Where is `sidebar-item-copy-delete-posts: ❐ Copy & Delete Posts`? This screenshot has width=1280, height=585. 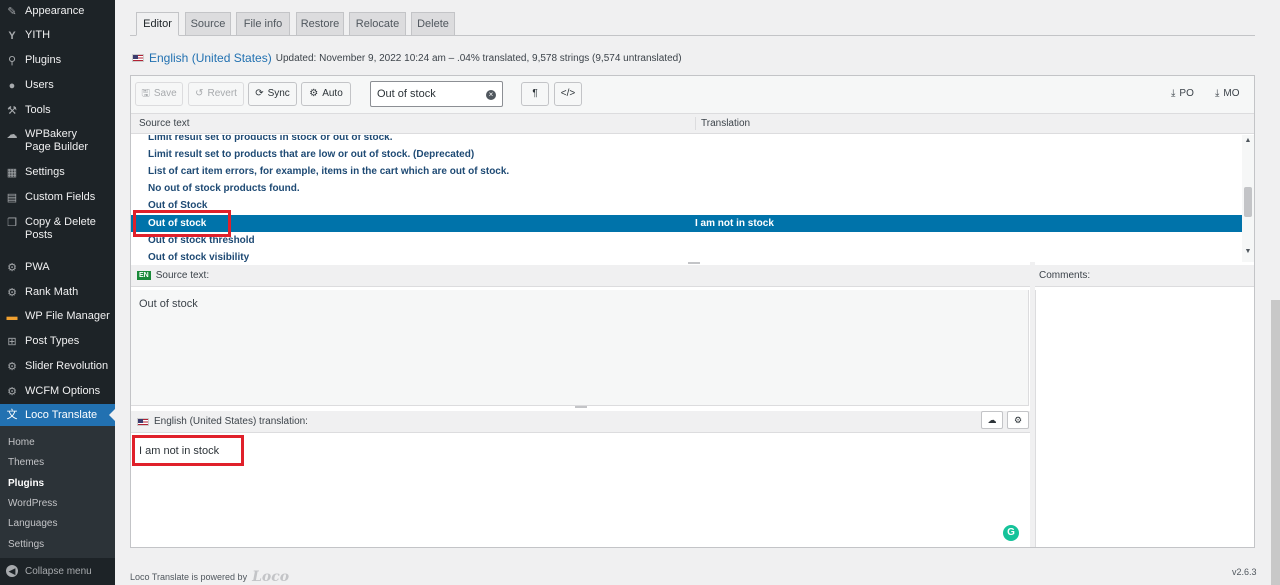
sidebar-item-copy-delete-posts: ❐ Copy & Delete Posts is located at coordinates (57, 229).